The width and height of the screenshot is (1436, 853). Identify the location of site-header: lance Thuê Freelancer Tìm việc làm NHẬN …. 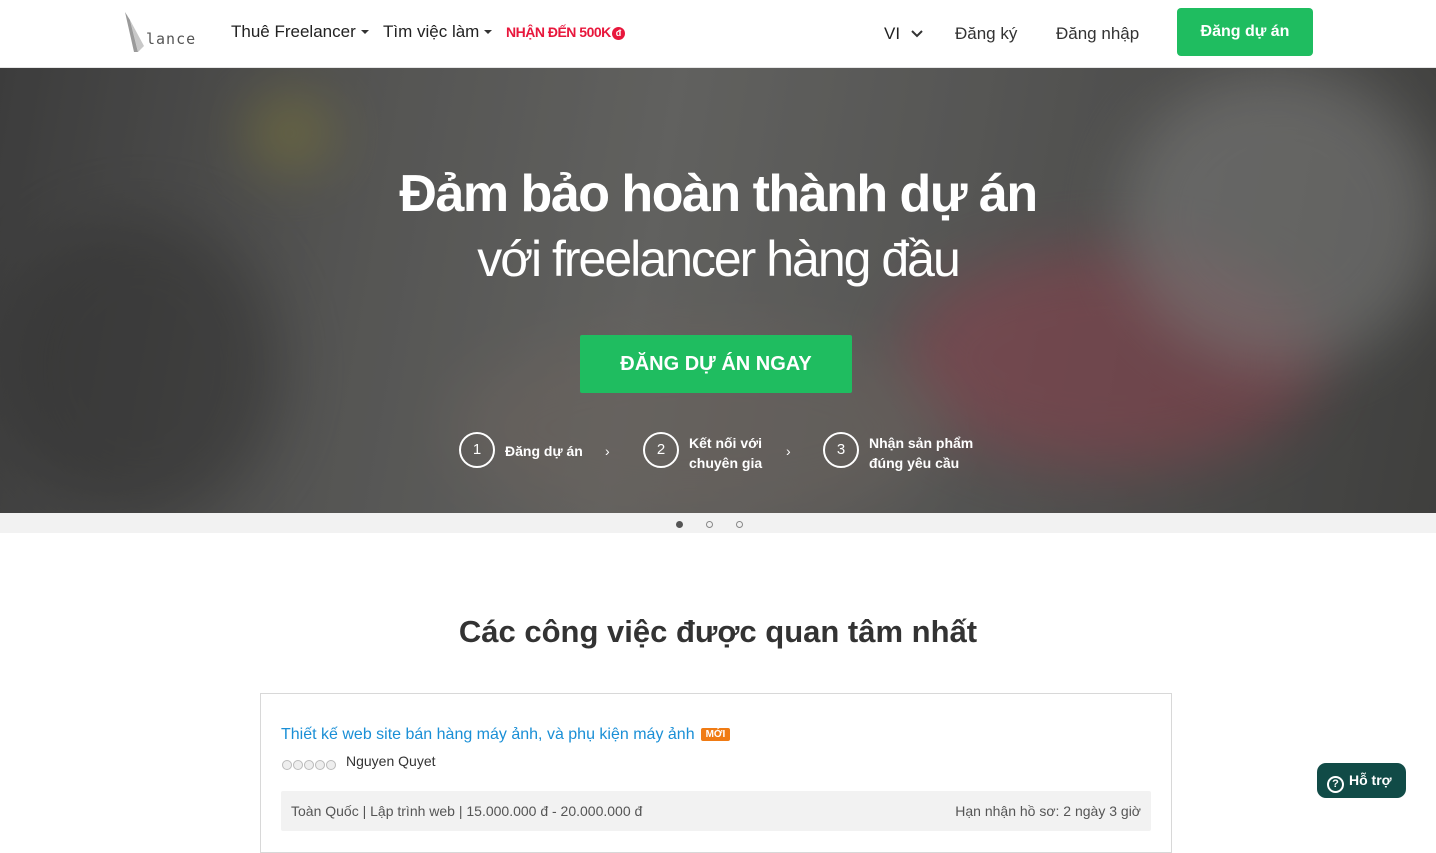
(718, 34).